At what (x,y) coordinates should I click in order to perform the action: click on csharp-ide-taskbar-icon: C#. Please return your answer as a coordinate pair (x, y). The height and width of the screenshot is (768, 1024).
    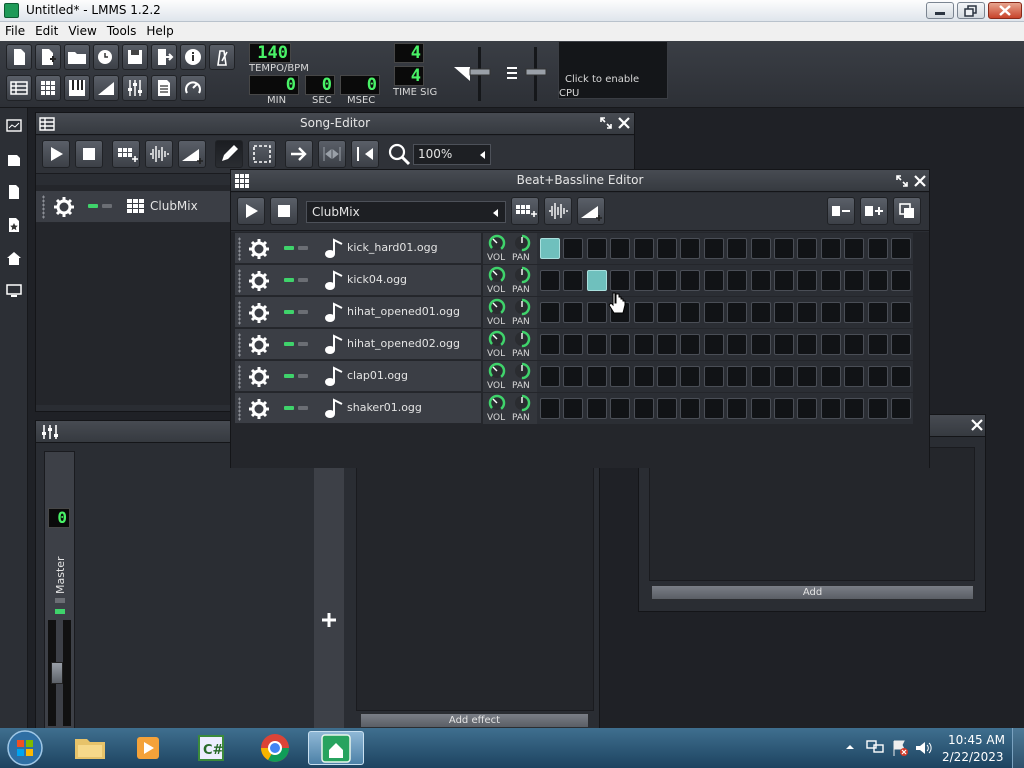
    Looking at the image, I should click on (212, 748).